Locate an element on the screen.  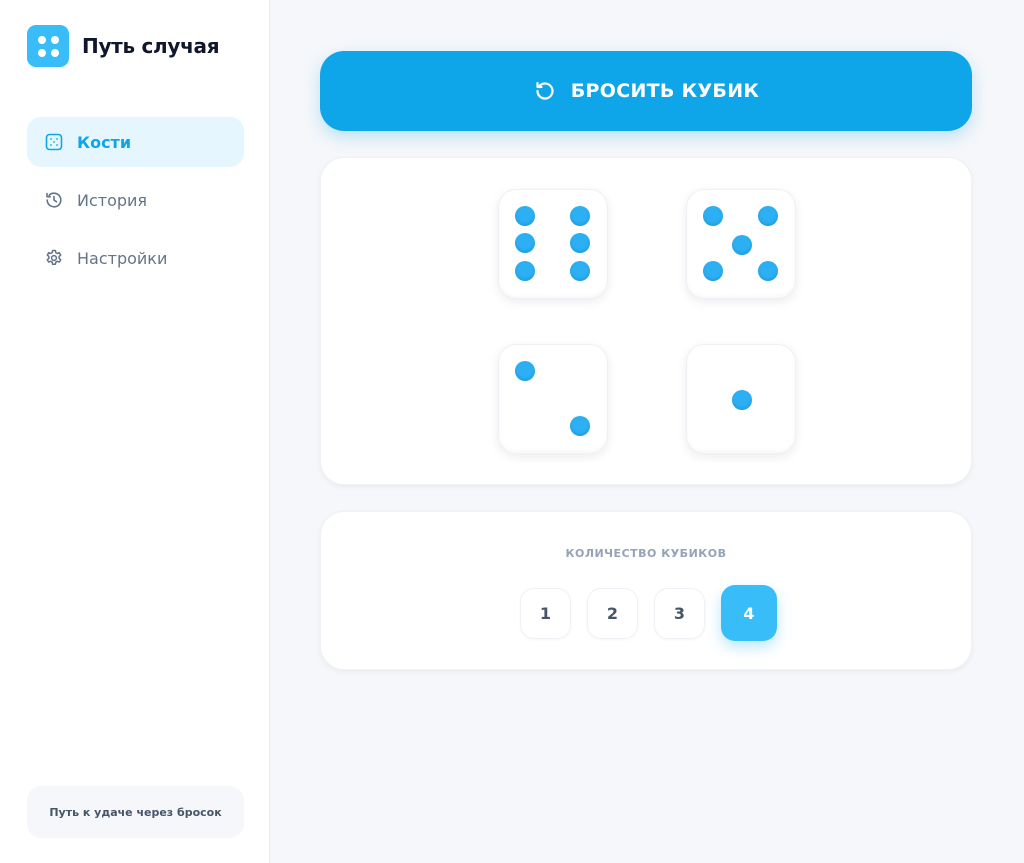
history-icon is located at coordinates (54, 200).